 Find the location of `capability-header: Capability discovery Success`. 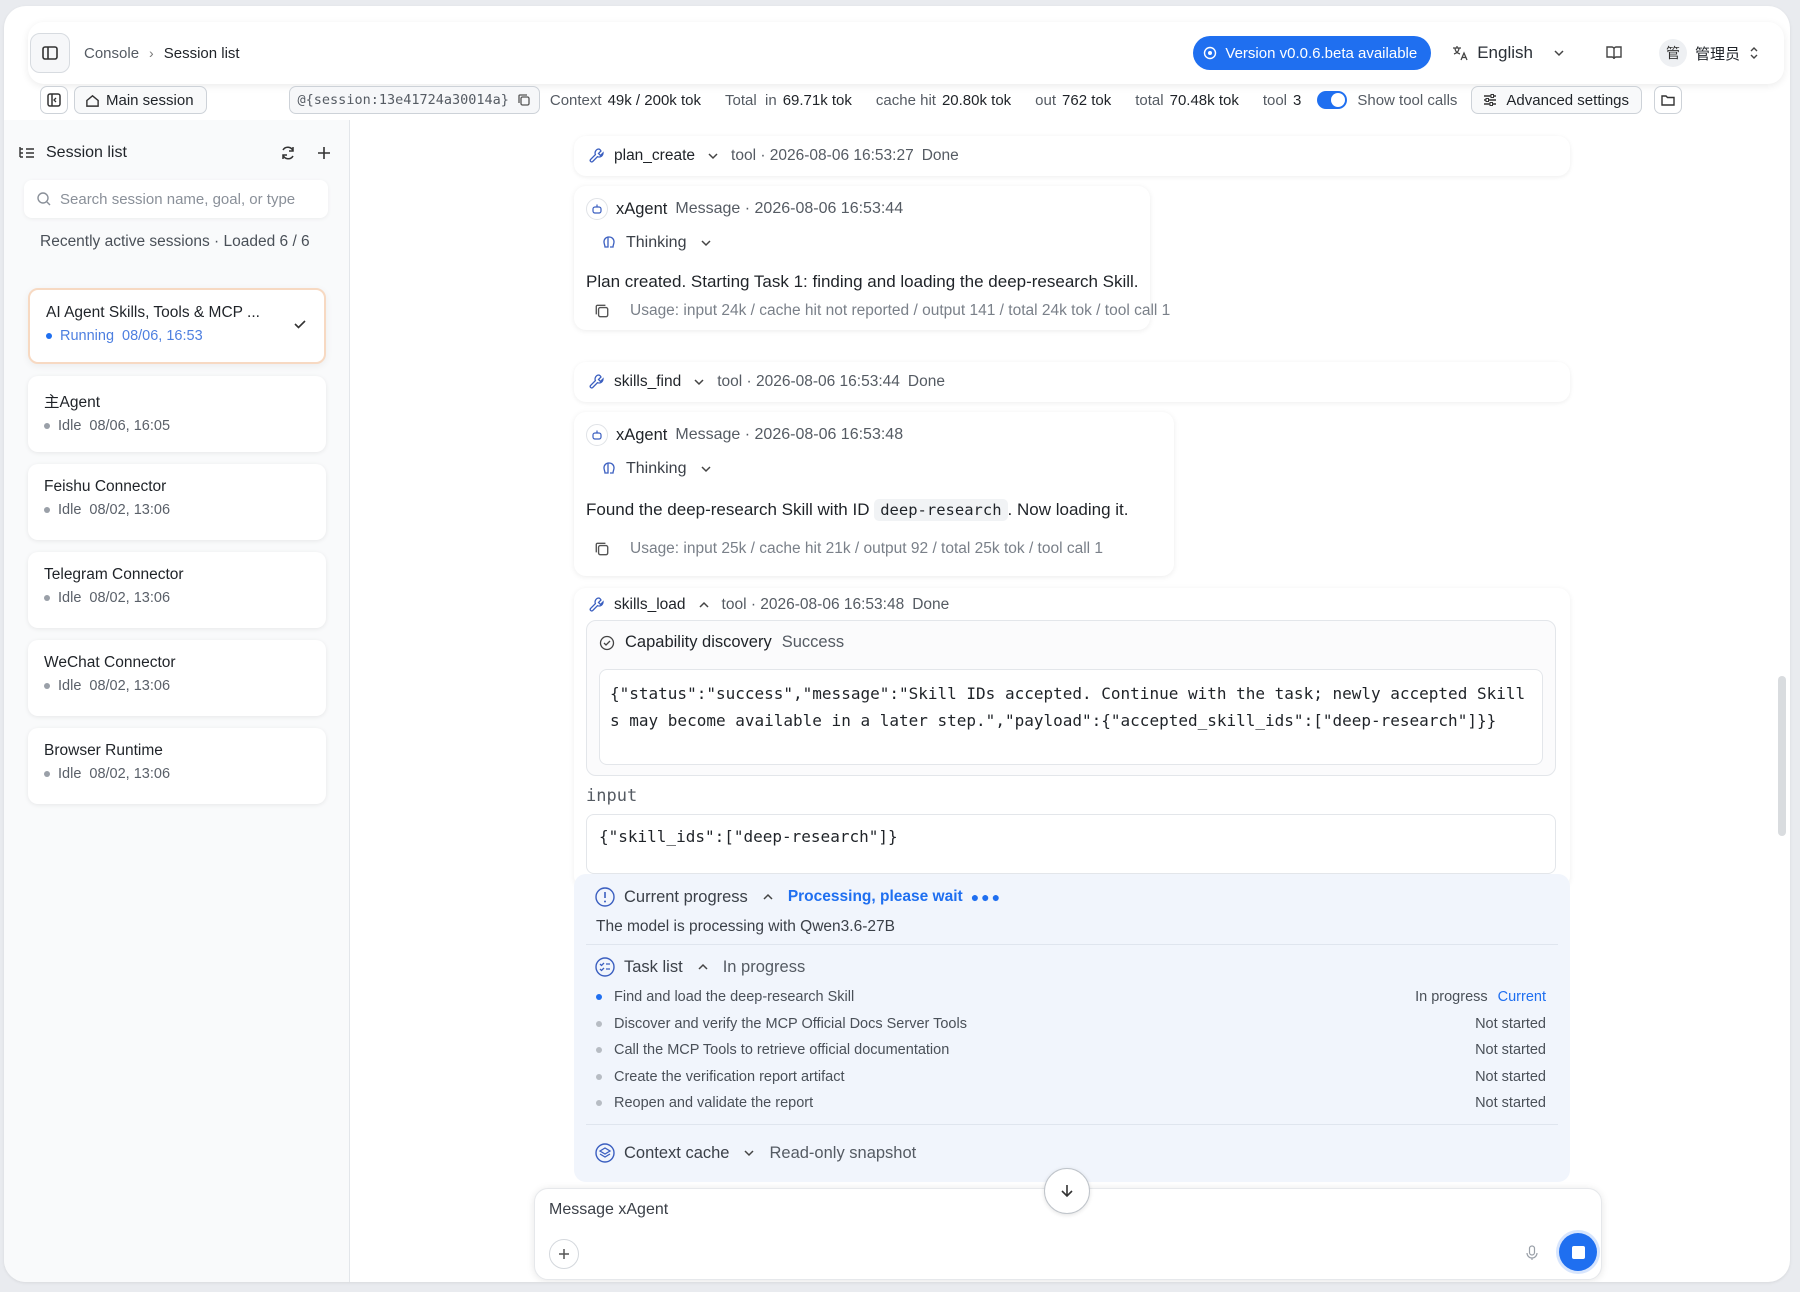

capability-header: Capability discovery Success is located at coordinates (721, 642).